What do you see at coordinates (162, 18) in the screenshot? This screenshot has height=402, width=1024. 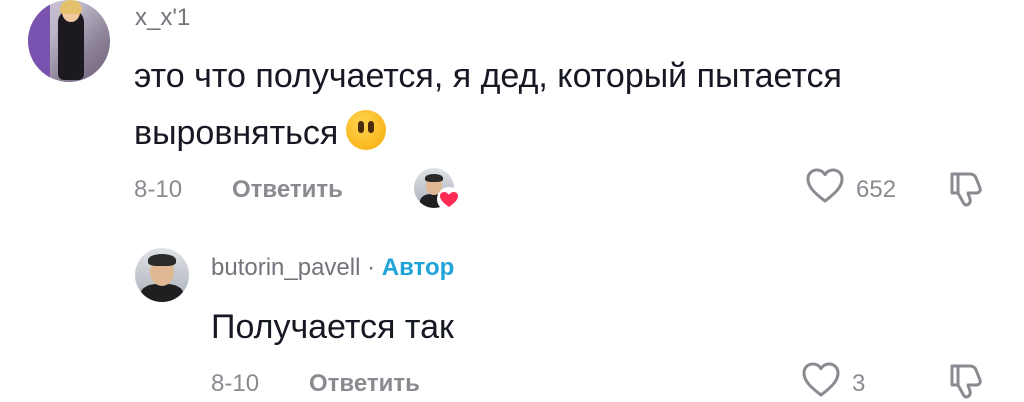 I see `commenter-username: x_x'1` at bounding box center [162, 18].